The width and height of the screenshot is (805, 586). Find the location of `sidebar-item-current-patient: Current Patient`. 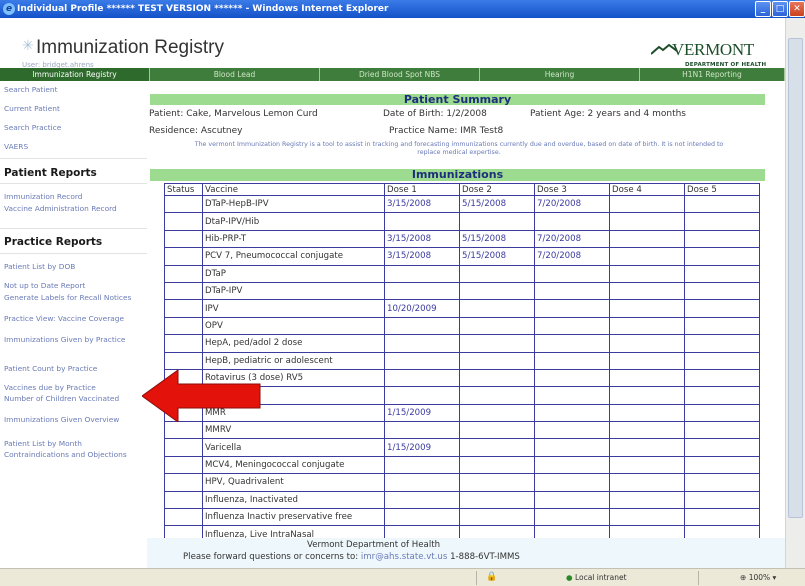

sidebar-item-current-patient: Current Patient is located at coordinates (32, 108).